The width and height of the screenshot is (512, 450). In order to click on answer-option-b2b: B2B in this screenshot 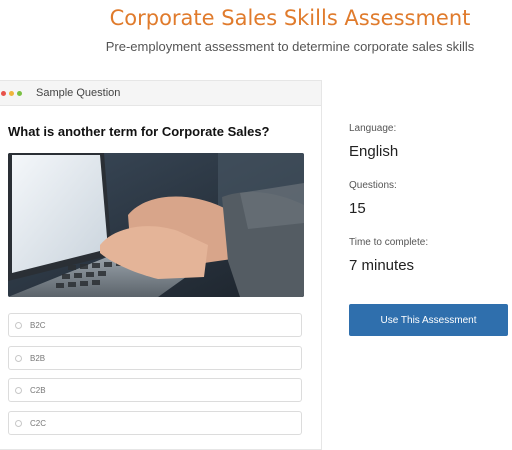, I will do `click(155, 358)`.